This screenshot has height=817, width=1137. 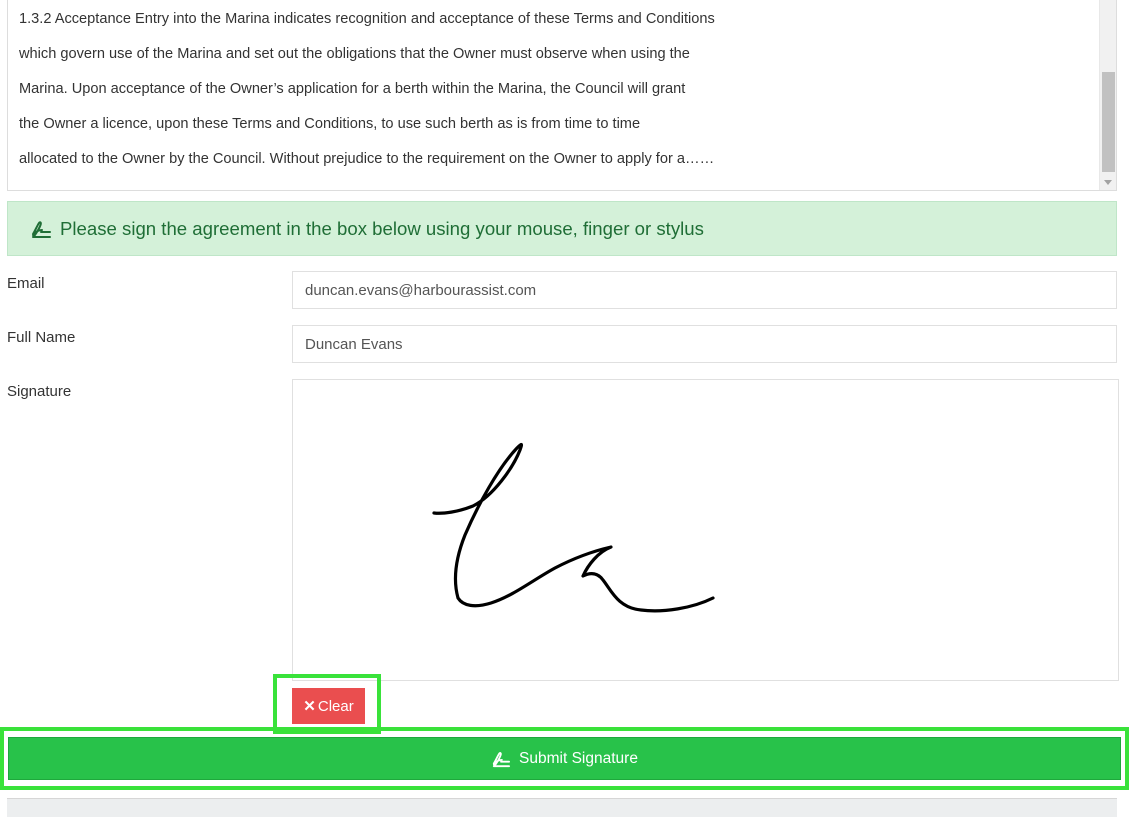 I want to click on clear-highlight: ✕ Clear, so click(x=327, y=704).